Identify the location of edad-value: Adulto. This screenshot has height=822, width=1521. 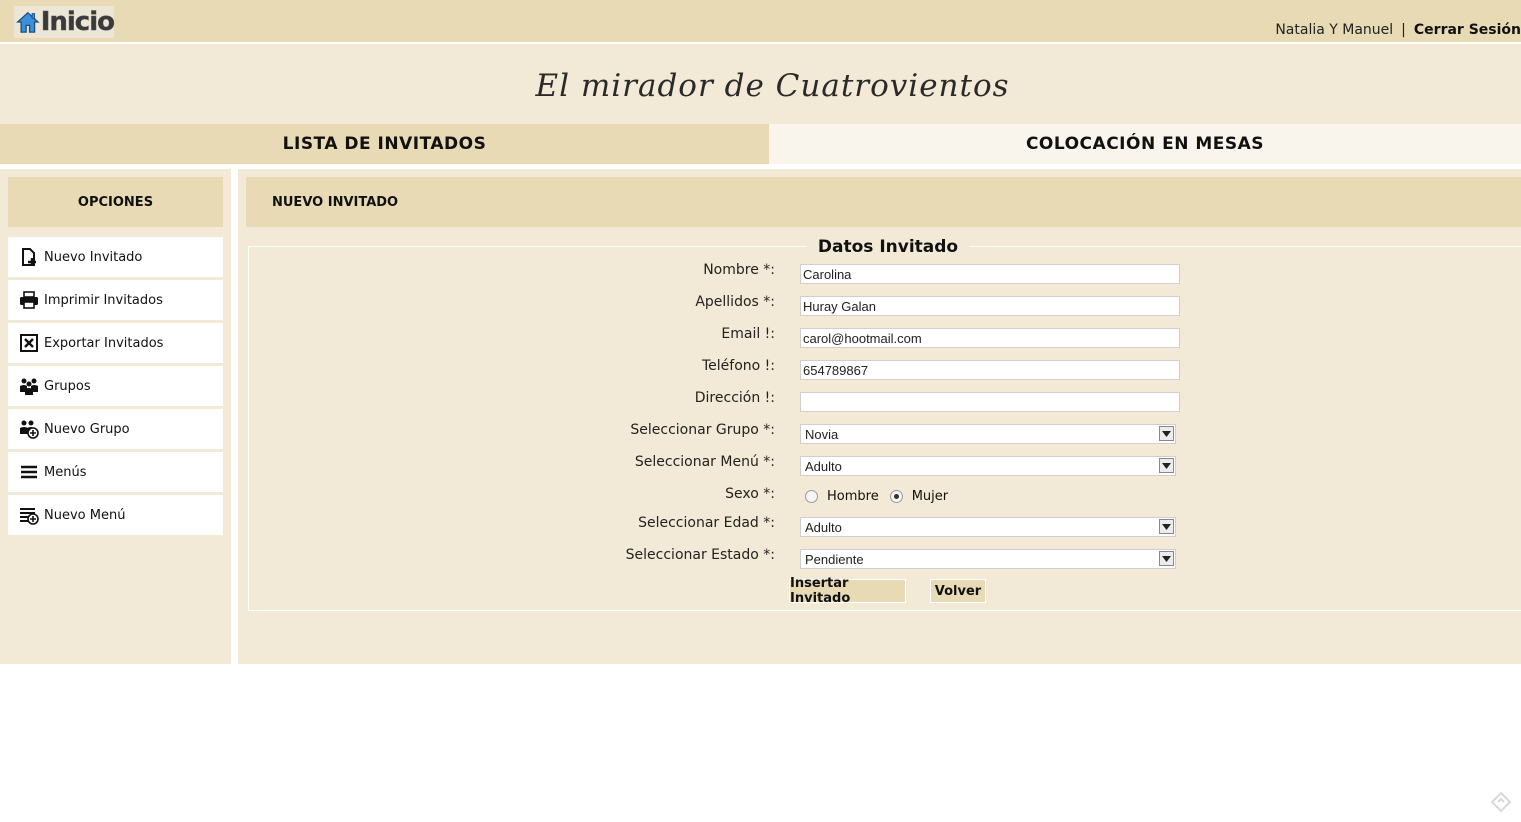
(823, 527).